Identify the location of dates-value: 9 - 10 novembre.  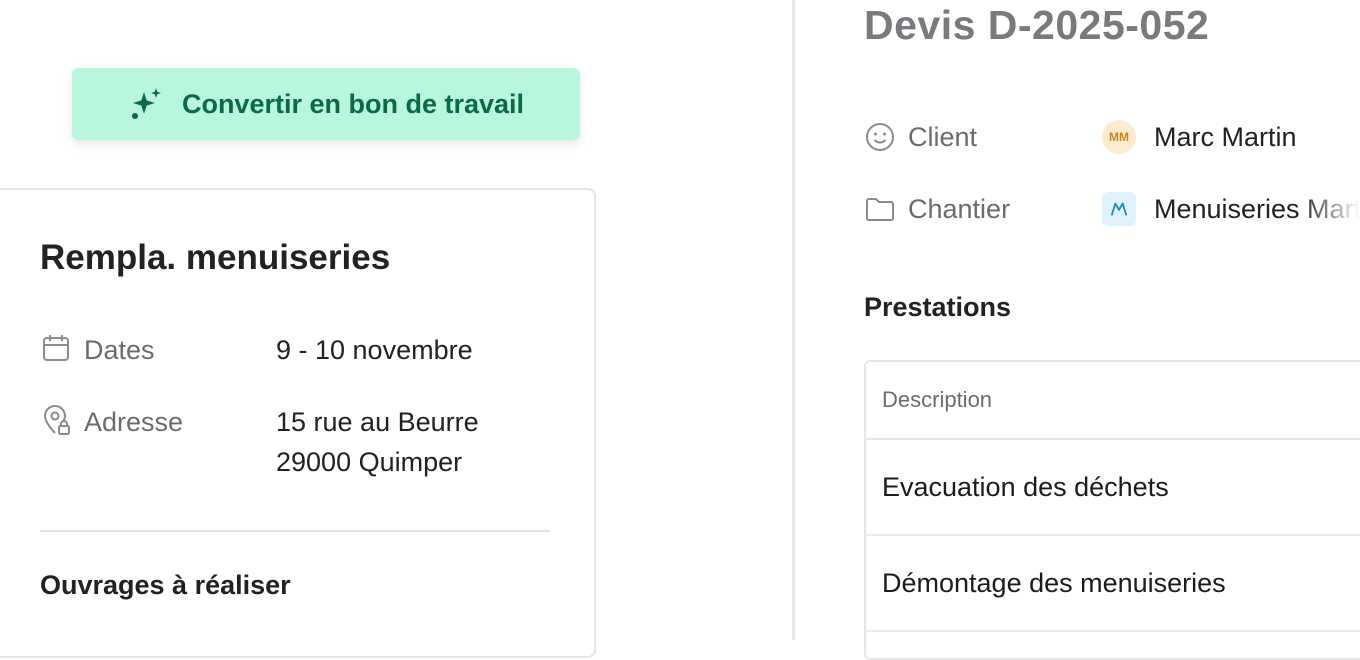
(374, 350).